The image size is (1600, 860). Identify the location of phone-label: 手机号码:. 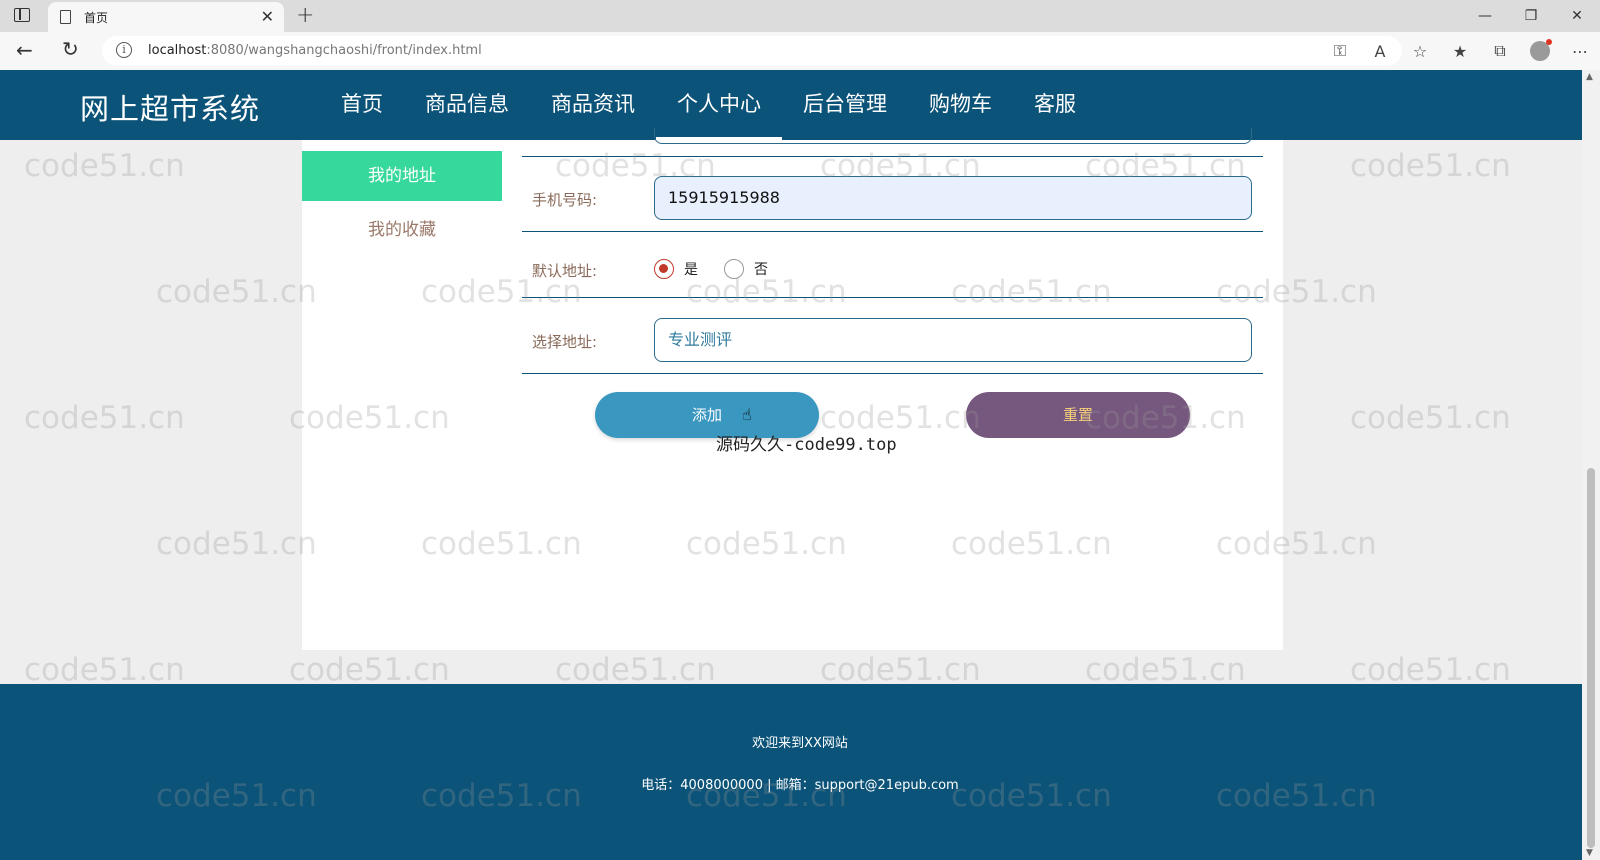
(565, 200).